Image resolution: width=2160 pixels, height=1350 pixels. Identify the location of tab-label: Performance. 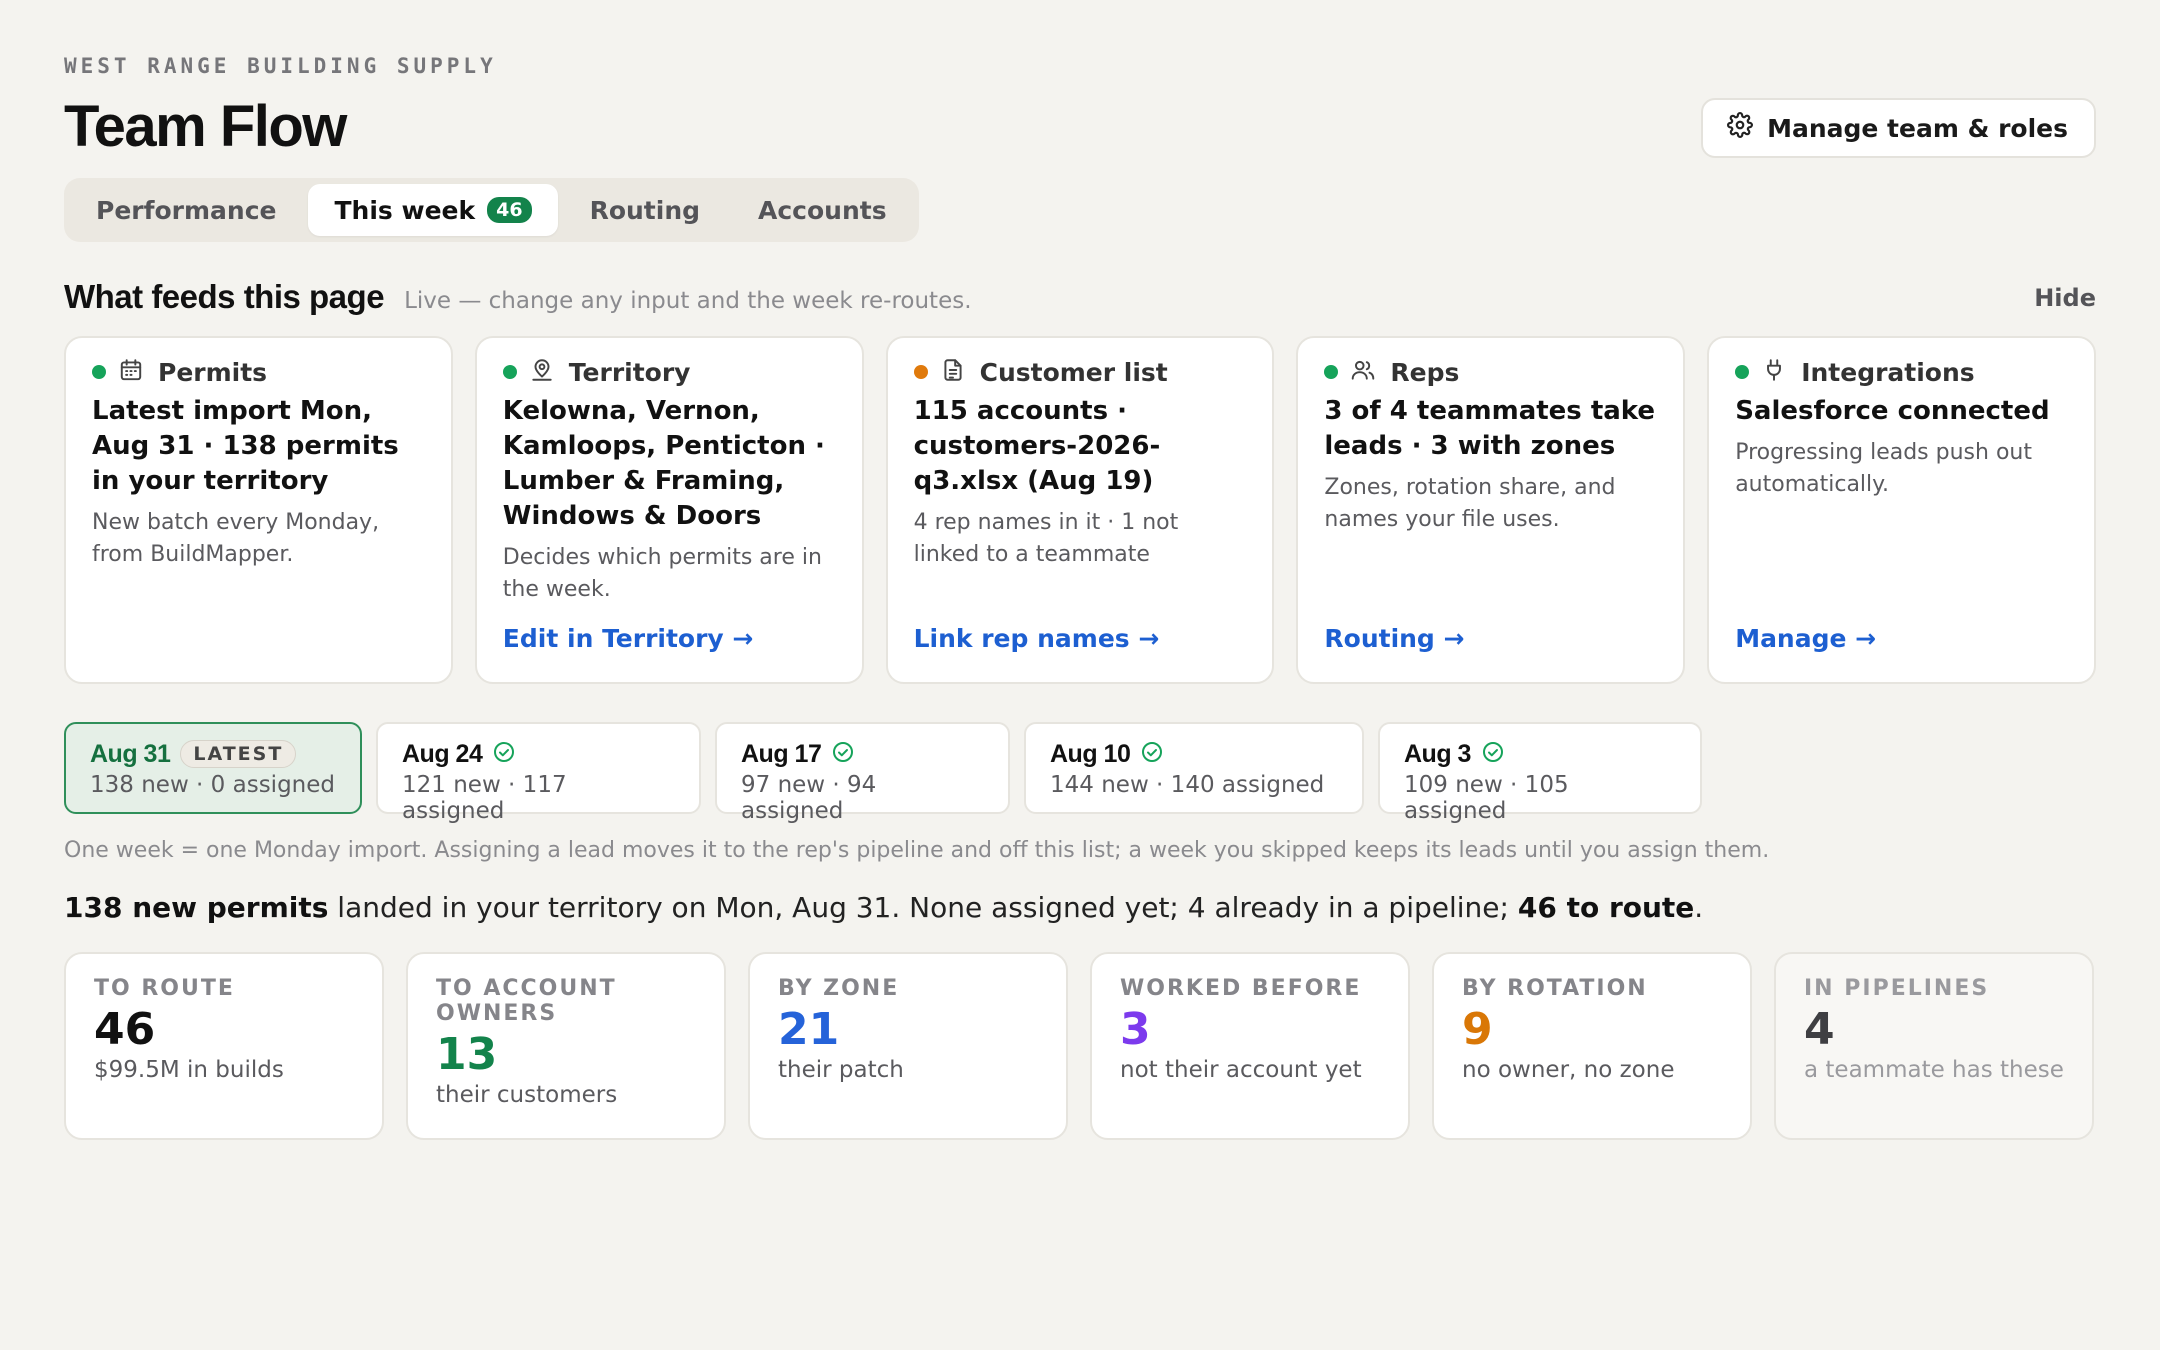
(186, 210).